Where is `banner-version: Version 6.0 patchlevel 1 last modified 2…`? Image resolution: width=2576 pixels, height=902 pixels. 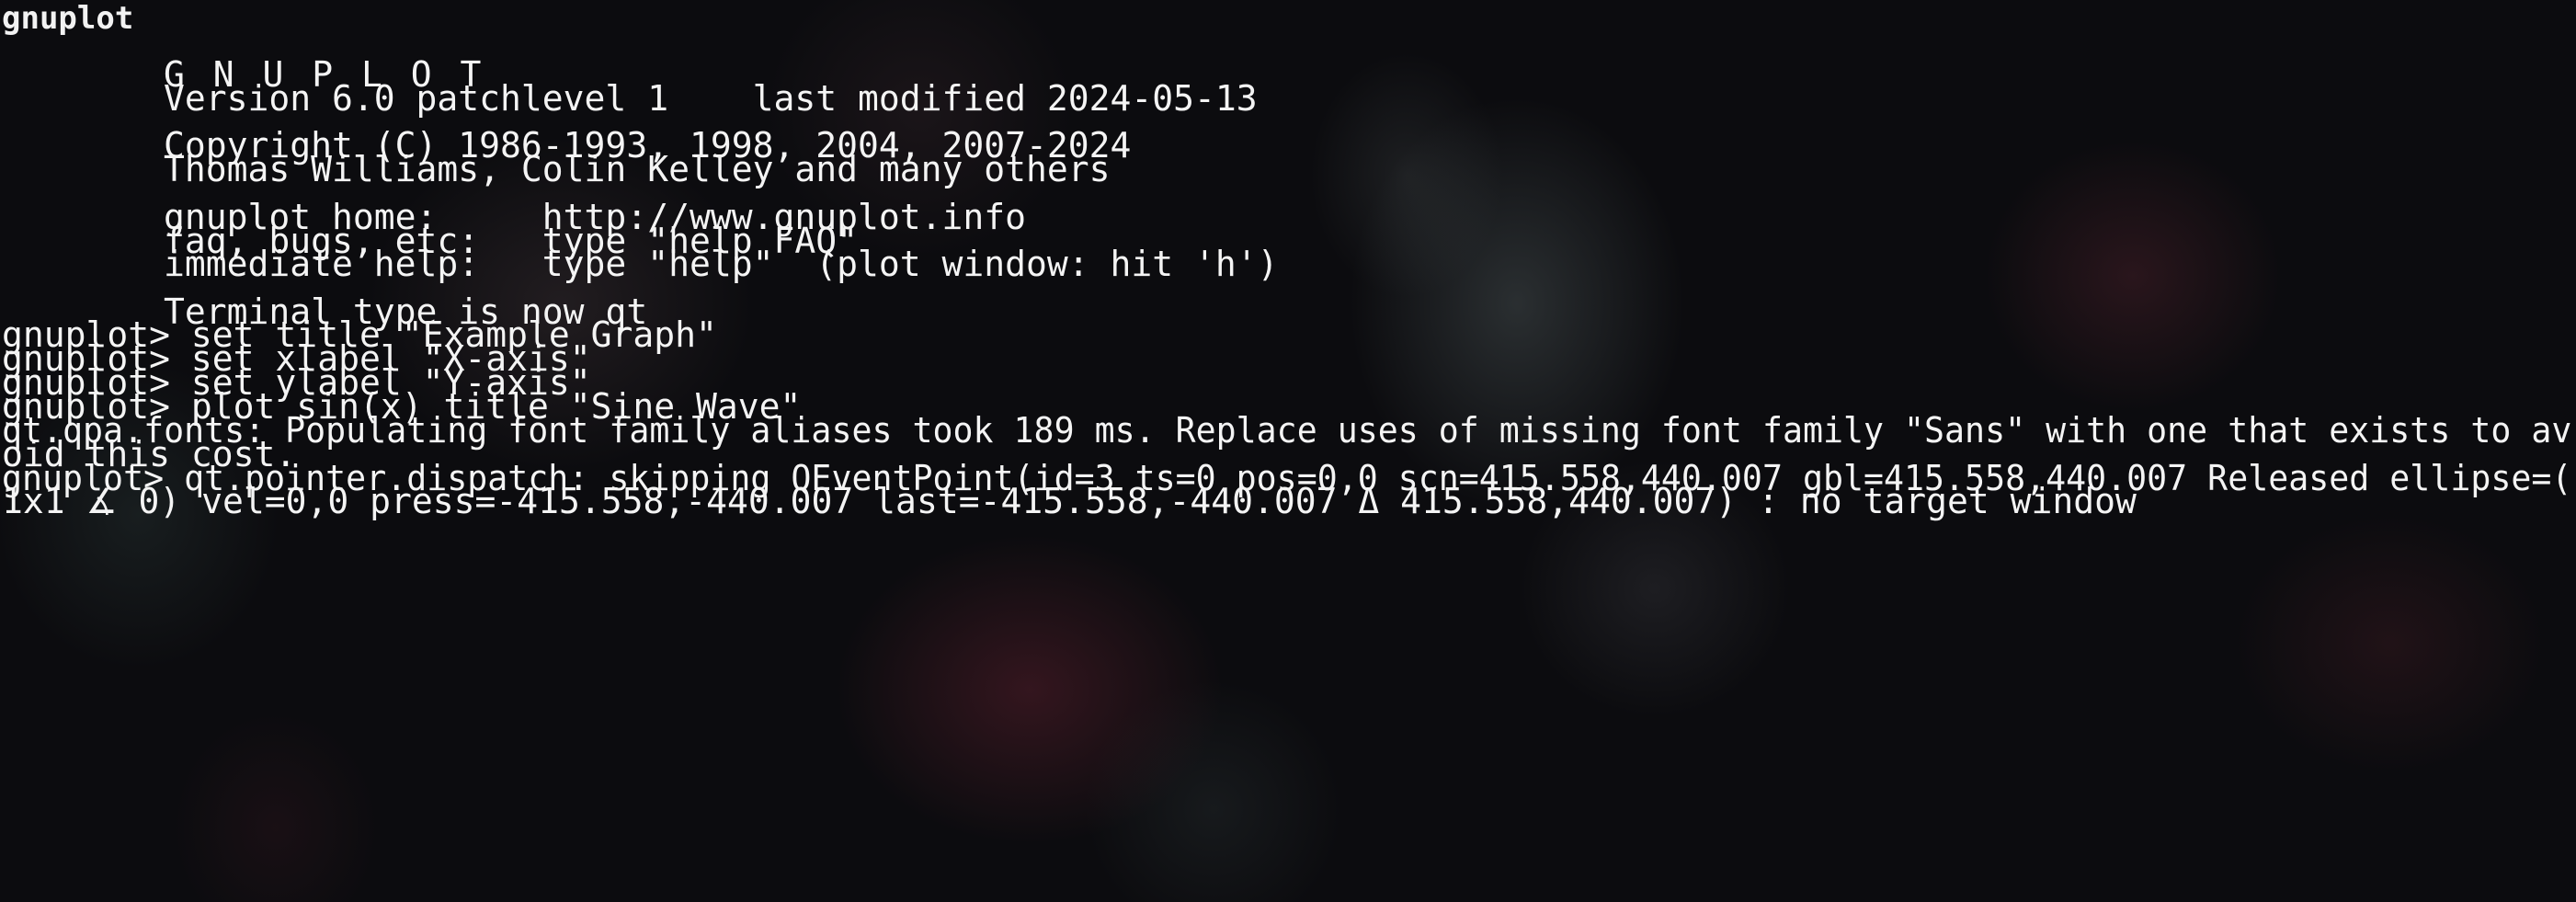
banner-version: Version 6.0 patchlevel 1 last modified 2… is located at coordinates (711, 99).